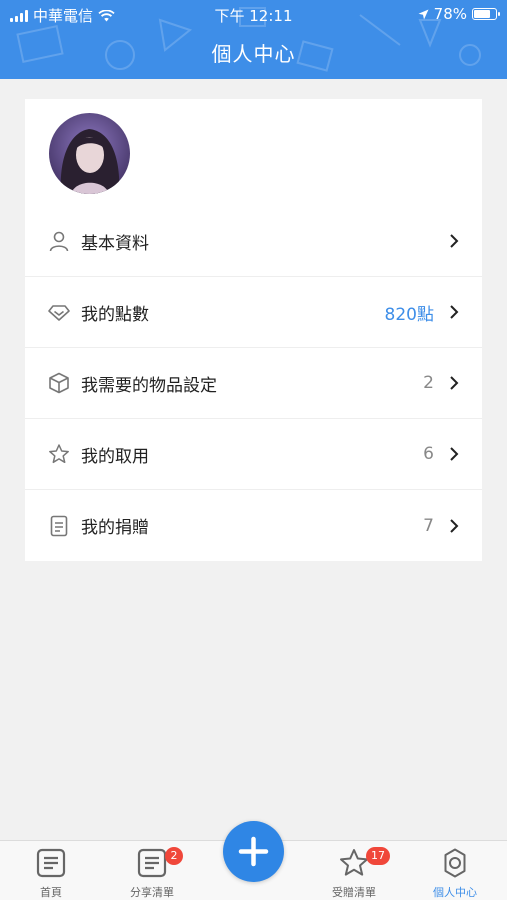 The width and height of the screenshot is (507, 900). I want to click on tab-received-list: 17 受贈清單, so click(354, 870).